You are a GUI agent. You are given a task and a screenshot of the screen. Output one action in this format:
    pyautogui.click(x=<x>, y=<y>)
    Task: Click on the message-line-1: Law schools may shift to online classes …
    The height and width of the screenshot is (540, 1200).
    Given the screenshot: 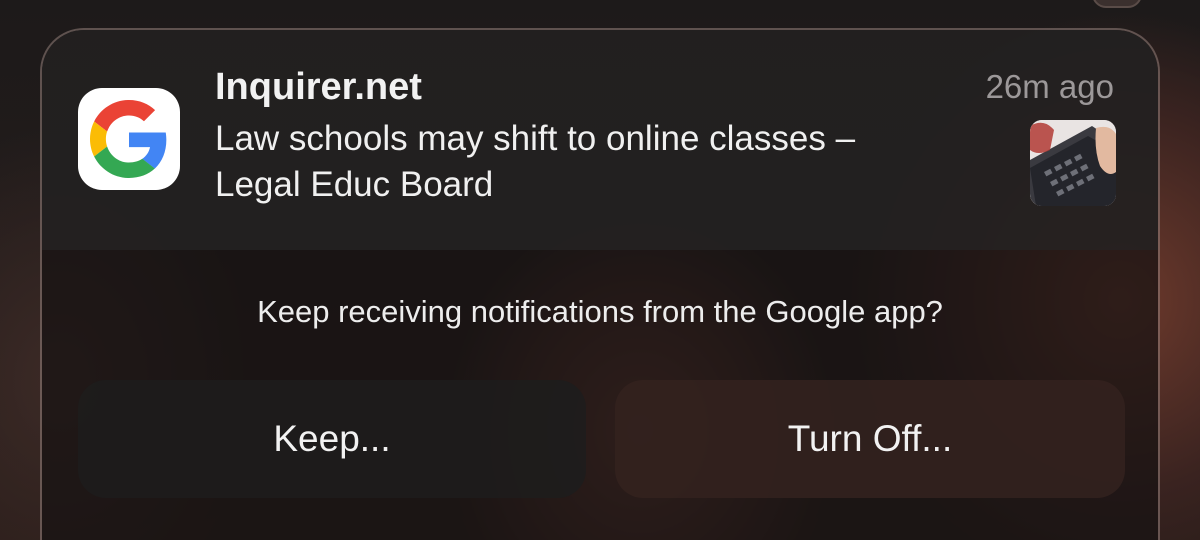 What is the action you would take?
    pyautogui.click(x=535, y=138)
    